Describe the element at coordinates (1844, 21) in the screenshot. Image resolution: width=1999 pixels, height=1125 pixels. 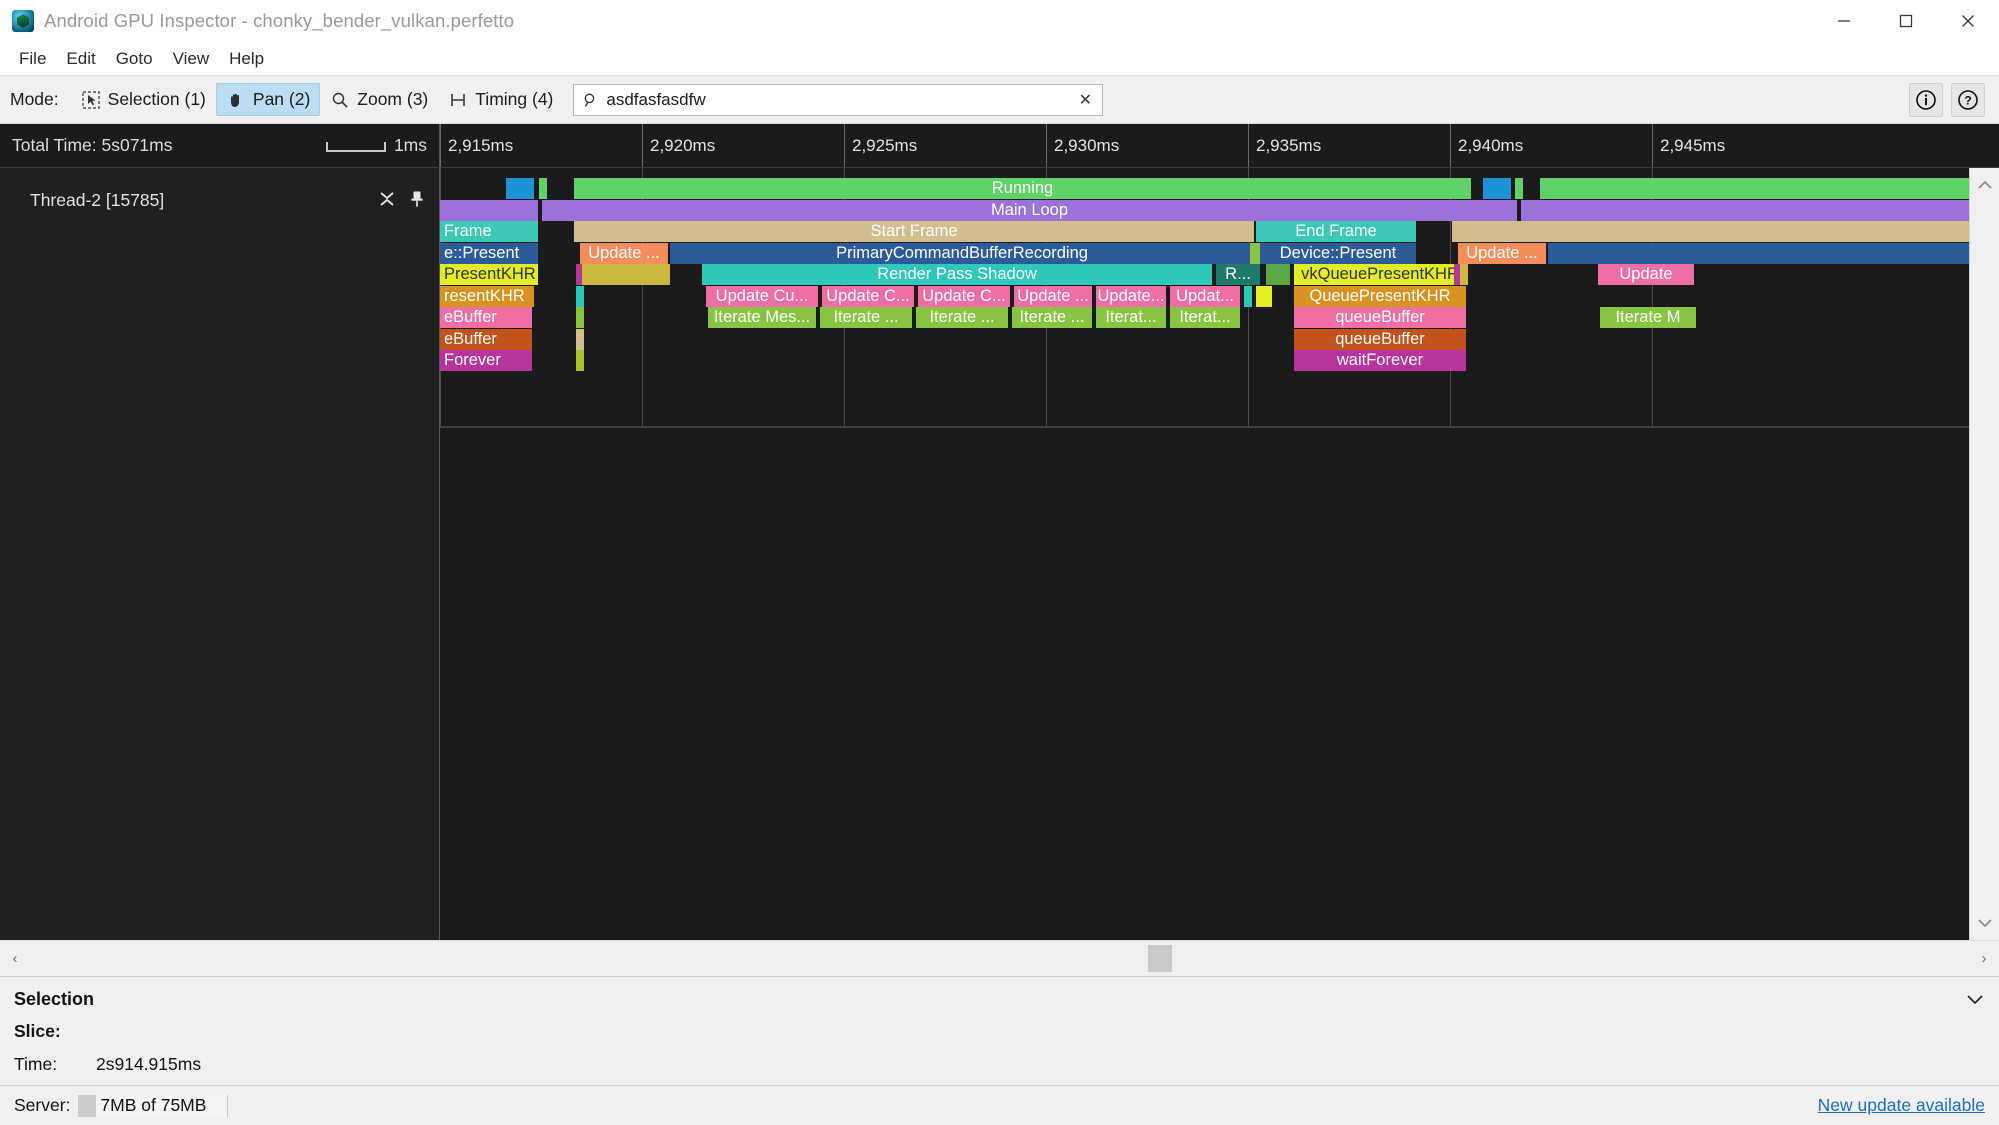
I see `minimize-button` at that location.